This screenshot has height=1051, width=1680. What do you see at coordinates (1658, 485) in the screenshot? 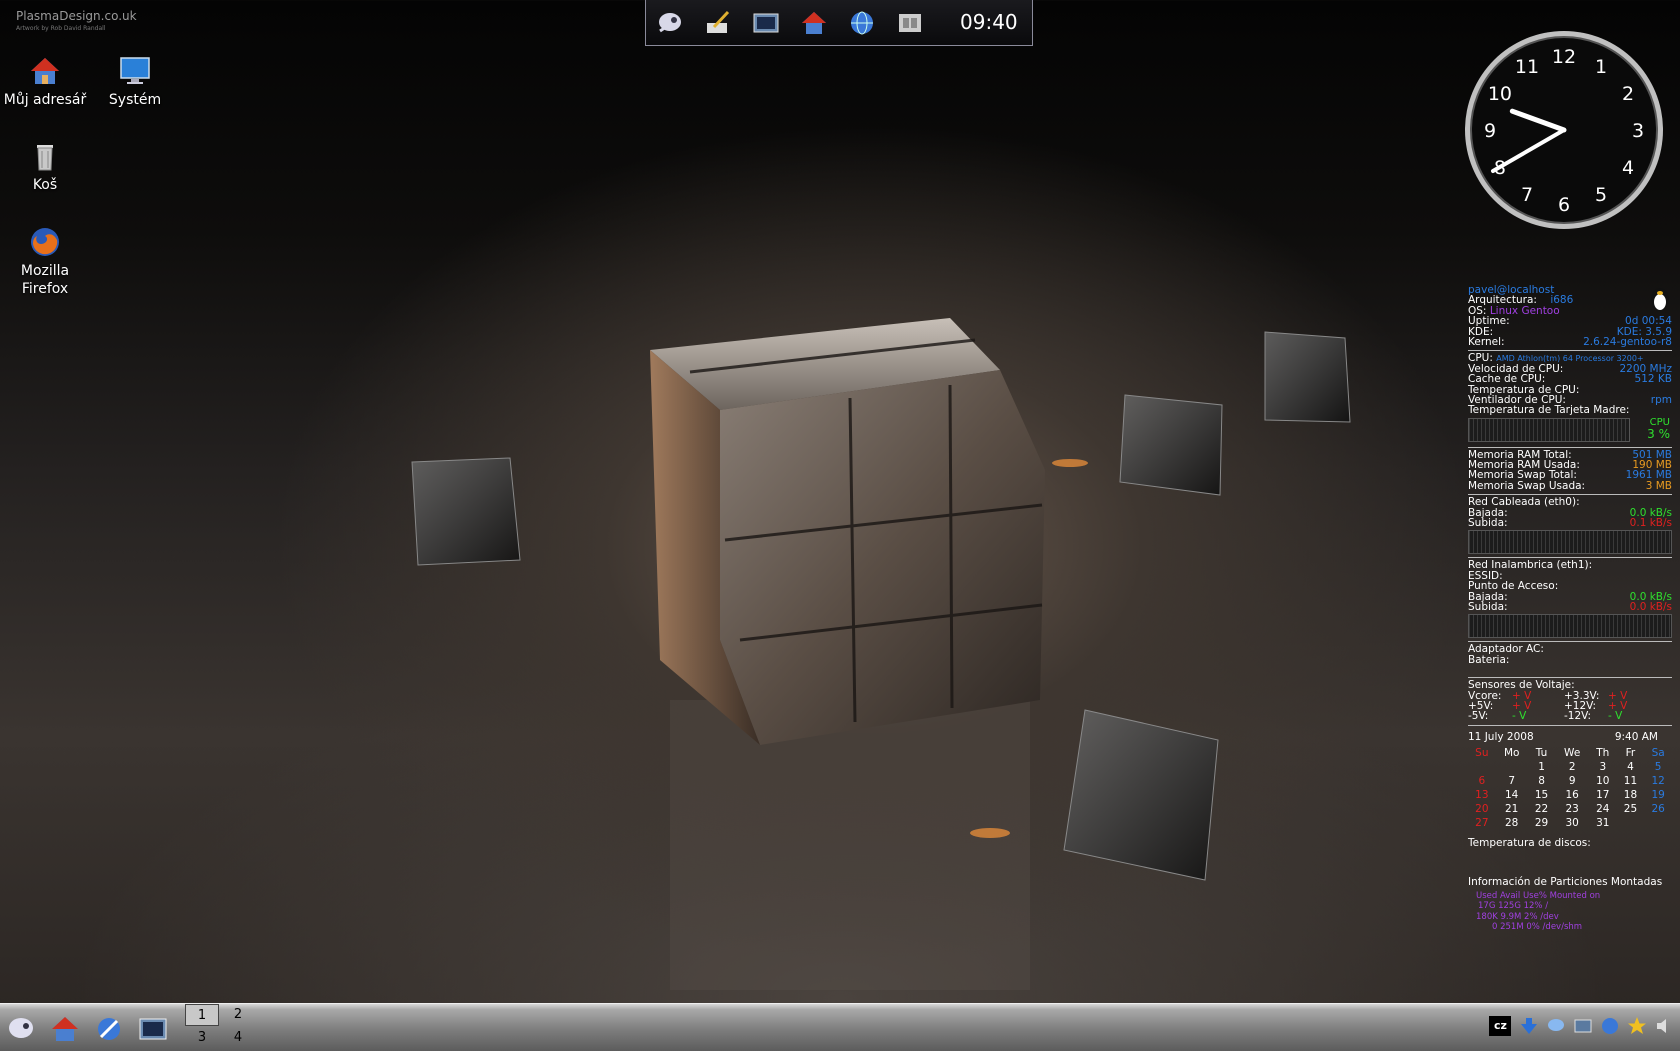
I see `swap-used-value: 3 MB` at bounding box center [1658, 485].